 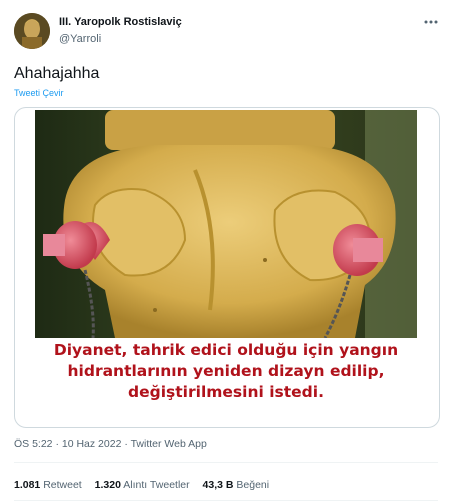 I want to click on caption-line-1: Diyanet, tahrik edici olduğu için yangın, so click(x=226, y=350).